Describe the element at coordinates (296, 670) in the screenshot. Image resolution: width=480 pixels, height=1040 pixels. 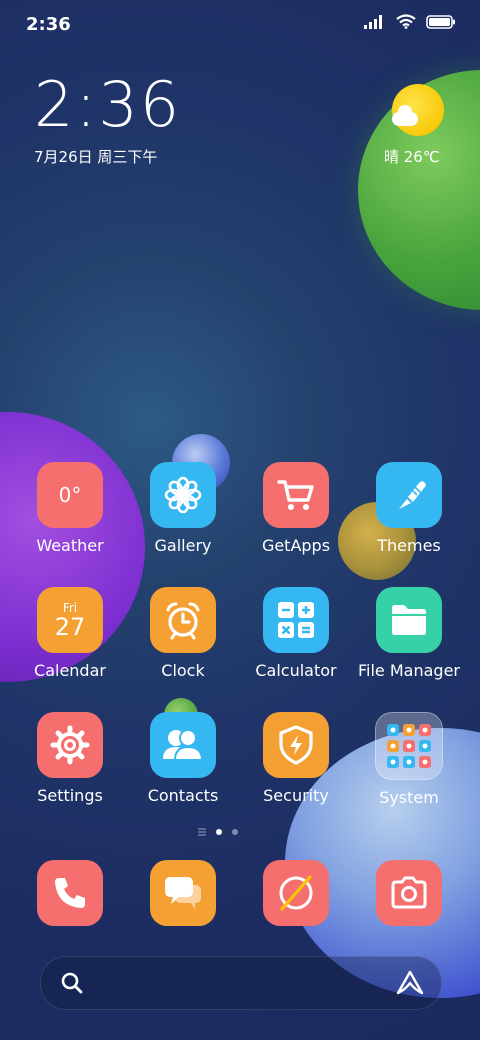
I see `app-label: Calculator` at that location.